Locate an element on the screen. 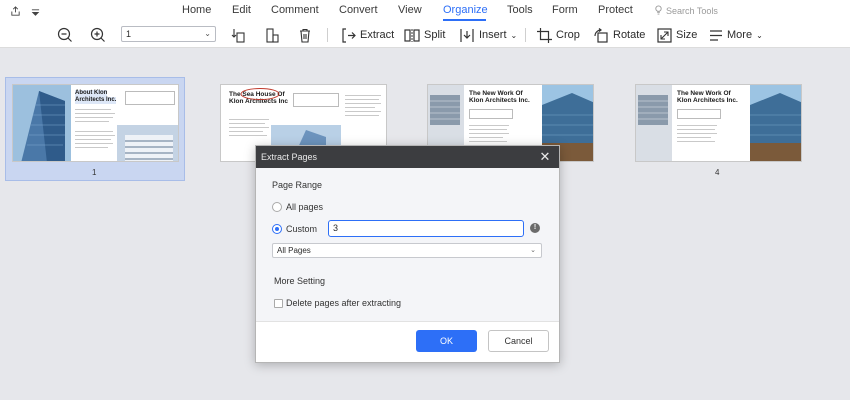  page-number-value: 1 is located at coordinates (129, 34).